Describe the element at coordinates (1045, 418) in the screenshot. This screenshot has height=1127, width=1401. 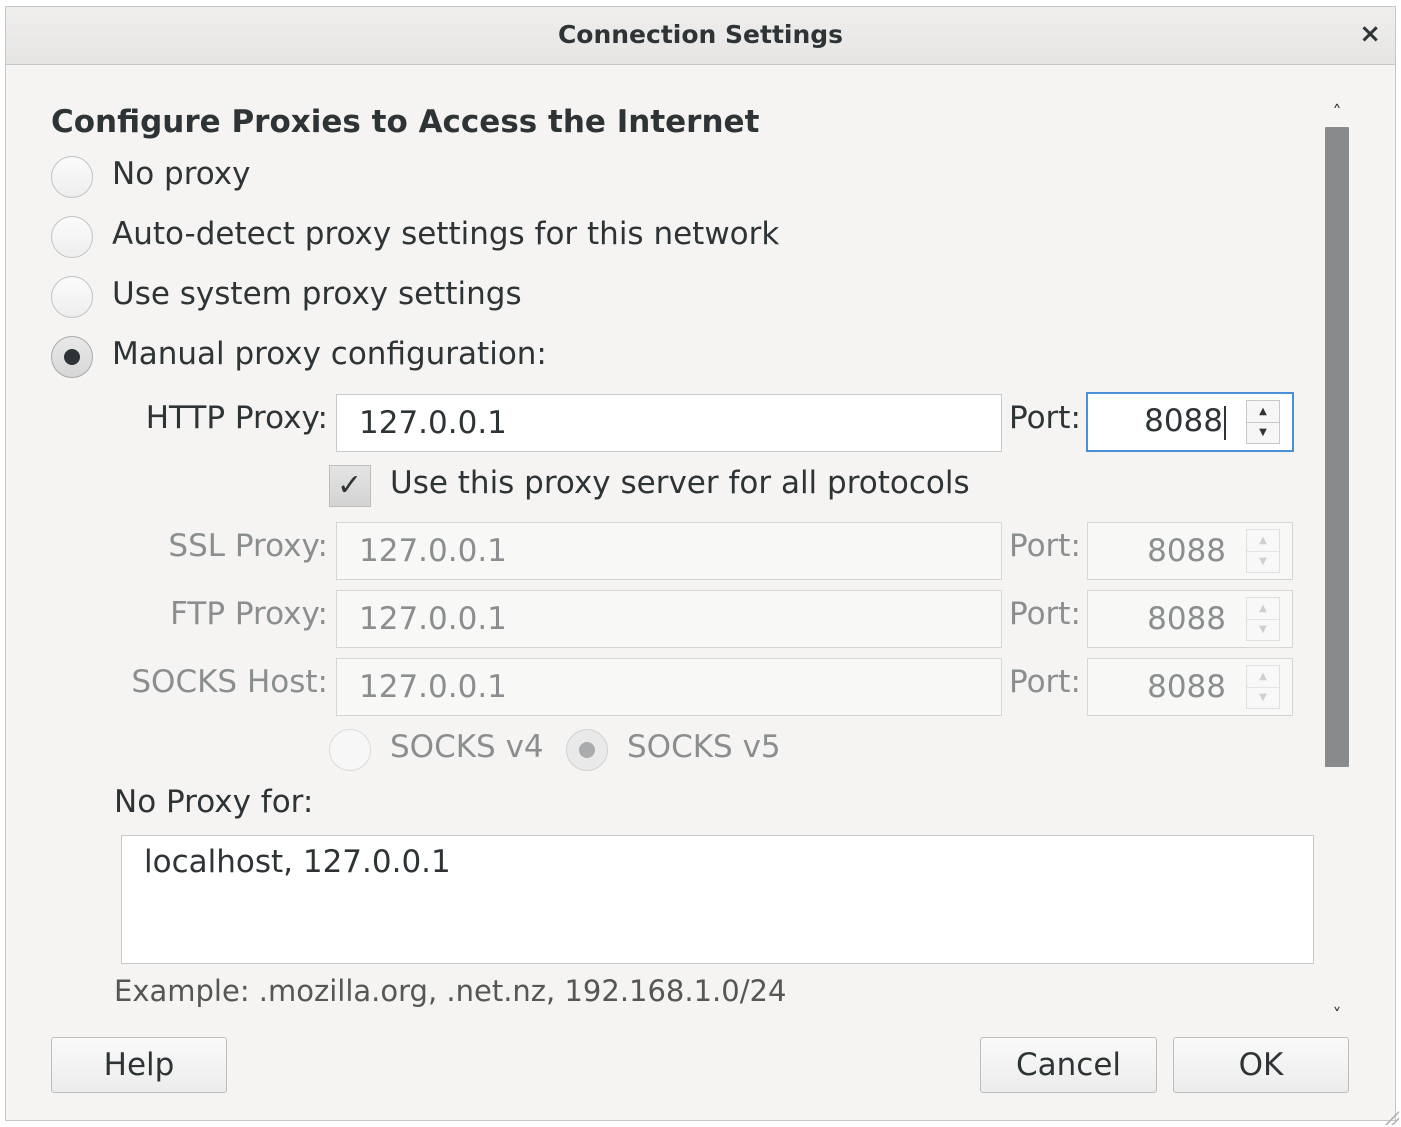
I see `http-port-label: Port:` at that location.